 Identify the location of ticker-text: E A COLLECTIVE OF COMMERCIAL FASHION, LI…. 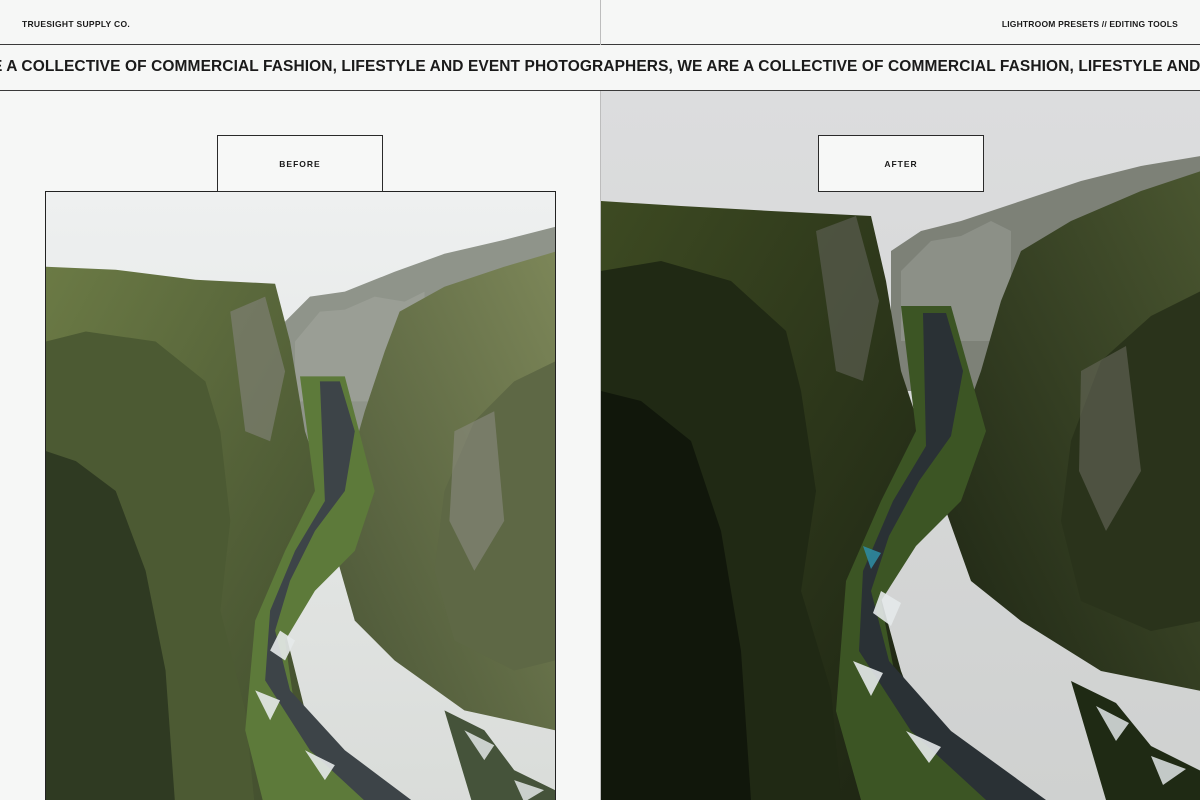
(600, 66).